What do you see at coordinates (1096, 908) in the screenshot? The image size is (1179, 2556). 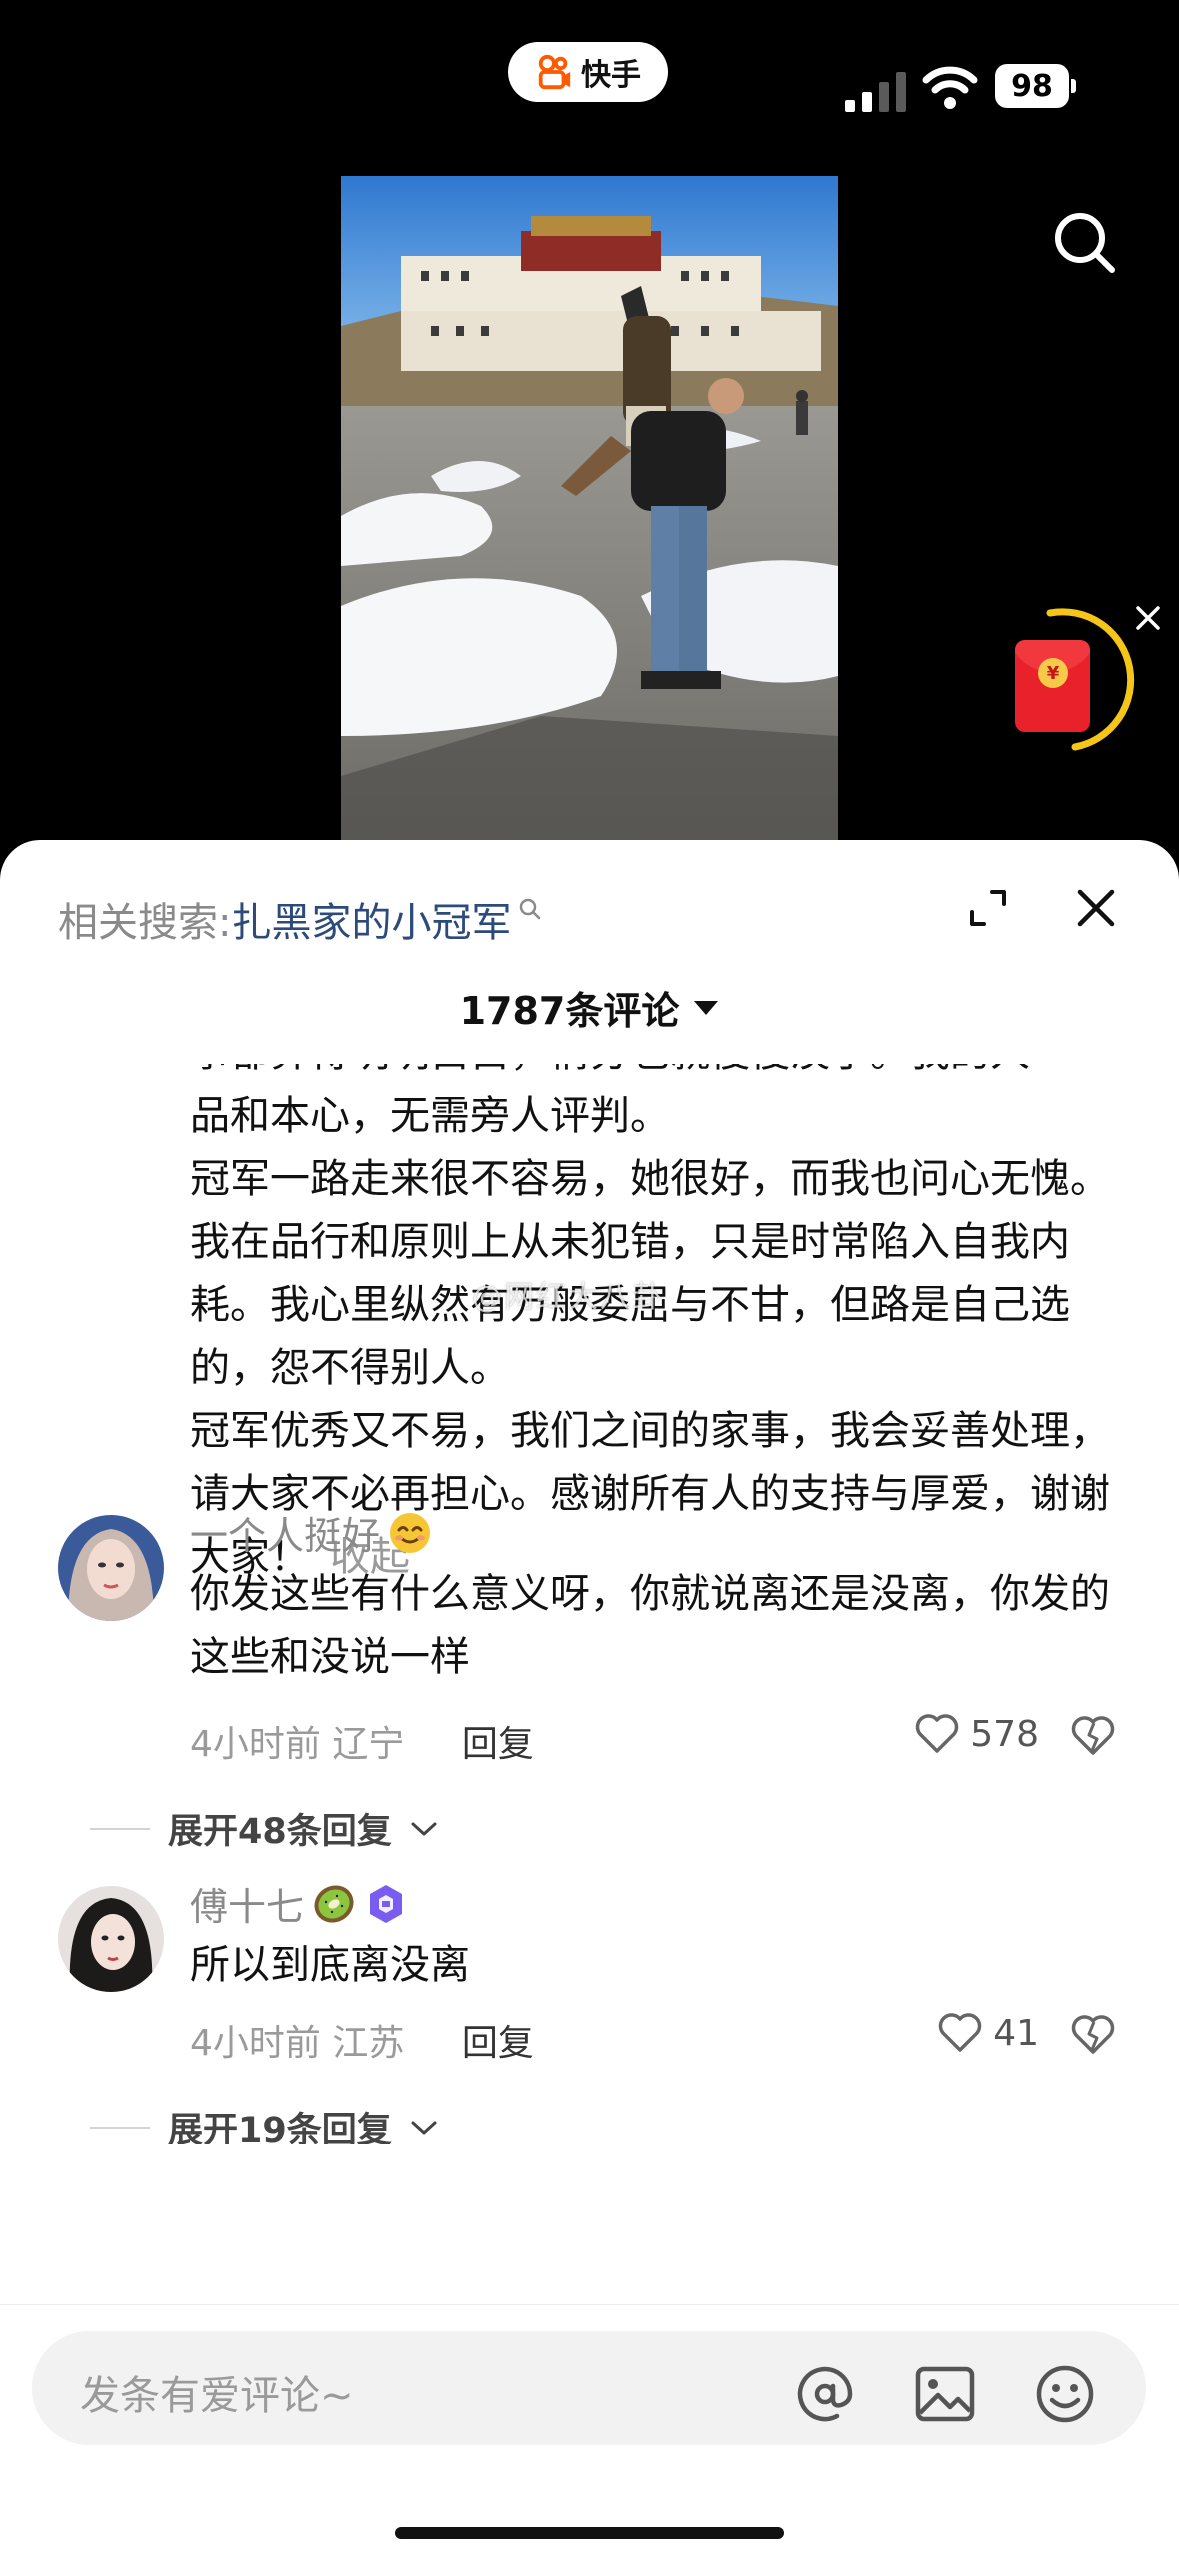 I see `close-icon` at bounding box center [1096, 908].